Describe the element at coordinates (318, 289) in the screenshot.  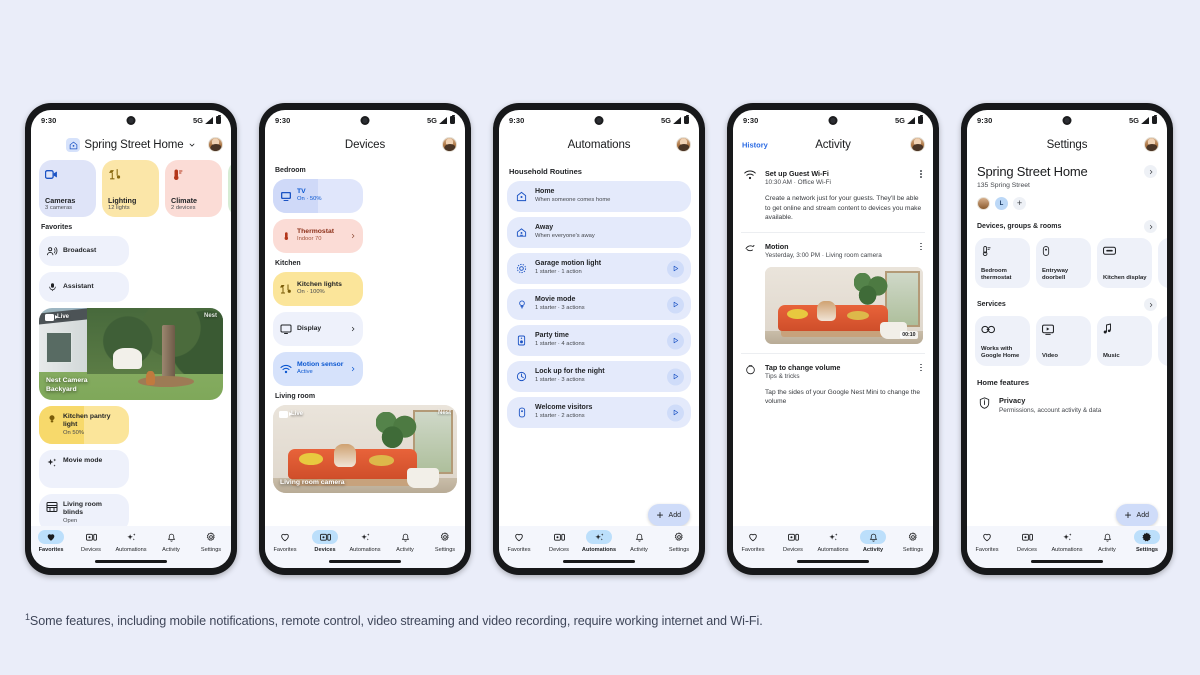
I see `tile-kitchen-lights: Kitchen lights On · 100%` at that location.